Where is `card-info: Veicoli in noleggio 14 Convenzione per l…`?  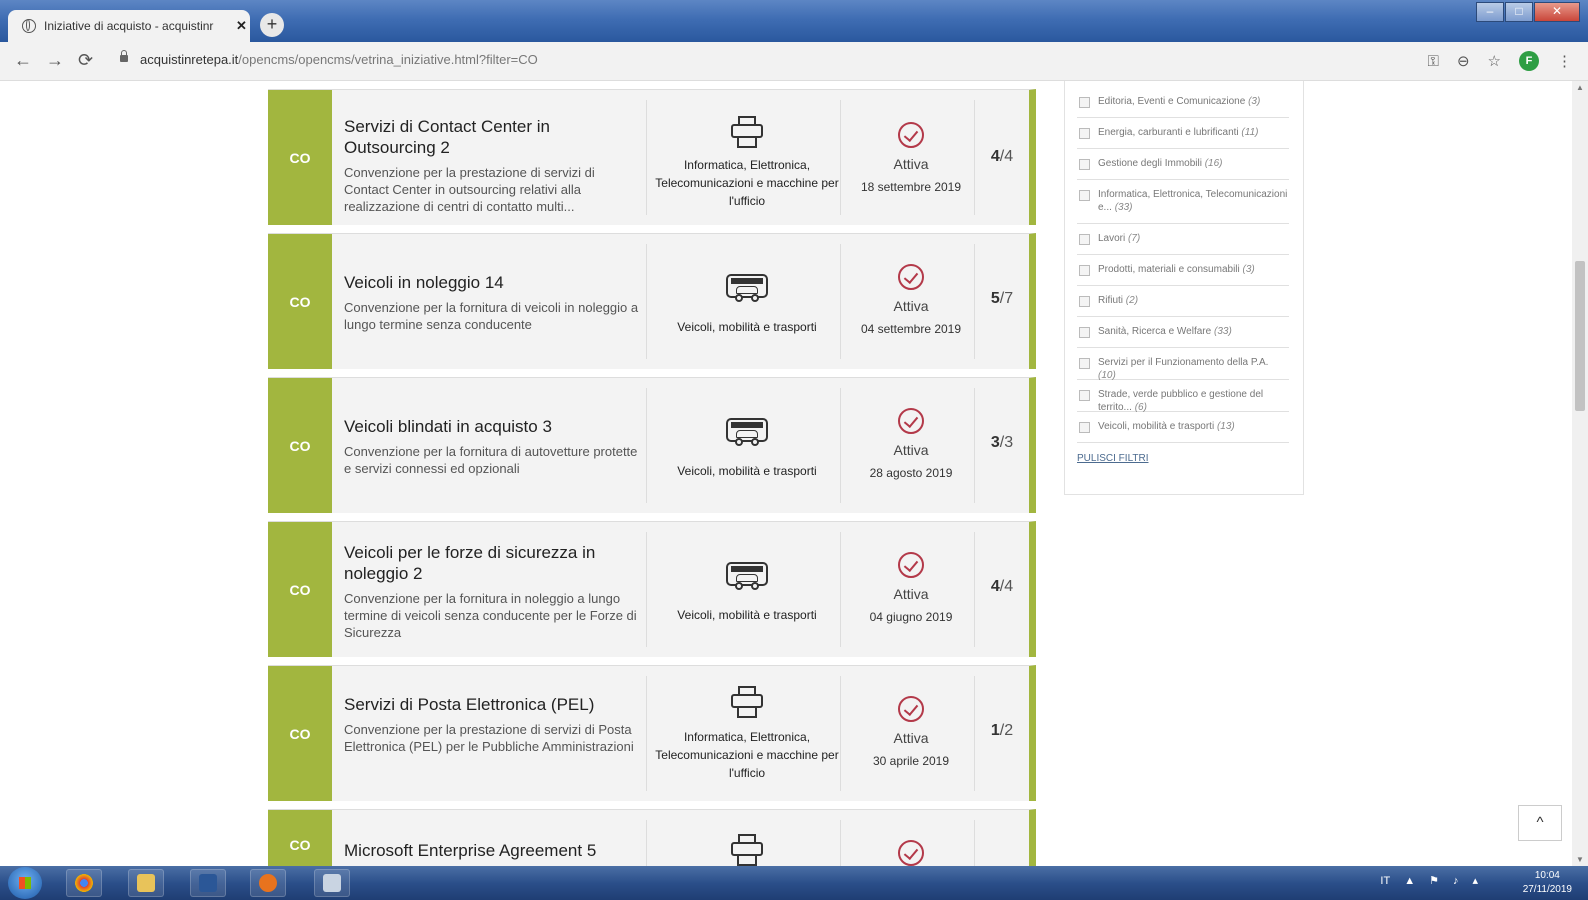 card-info: Veicoli in noleggio 14 Convenzione per l… is located at coordinates (492, 302).